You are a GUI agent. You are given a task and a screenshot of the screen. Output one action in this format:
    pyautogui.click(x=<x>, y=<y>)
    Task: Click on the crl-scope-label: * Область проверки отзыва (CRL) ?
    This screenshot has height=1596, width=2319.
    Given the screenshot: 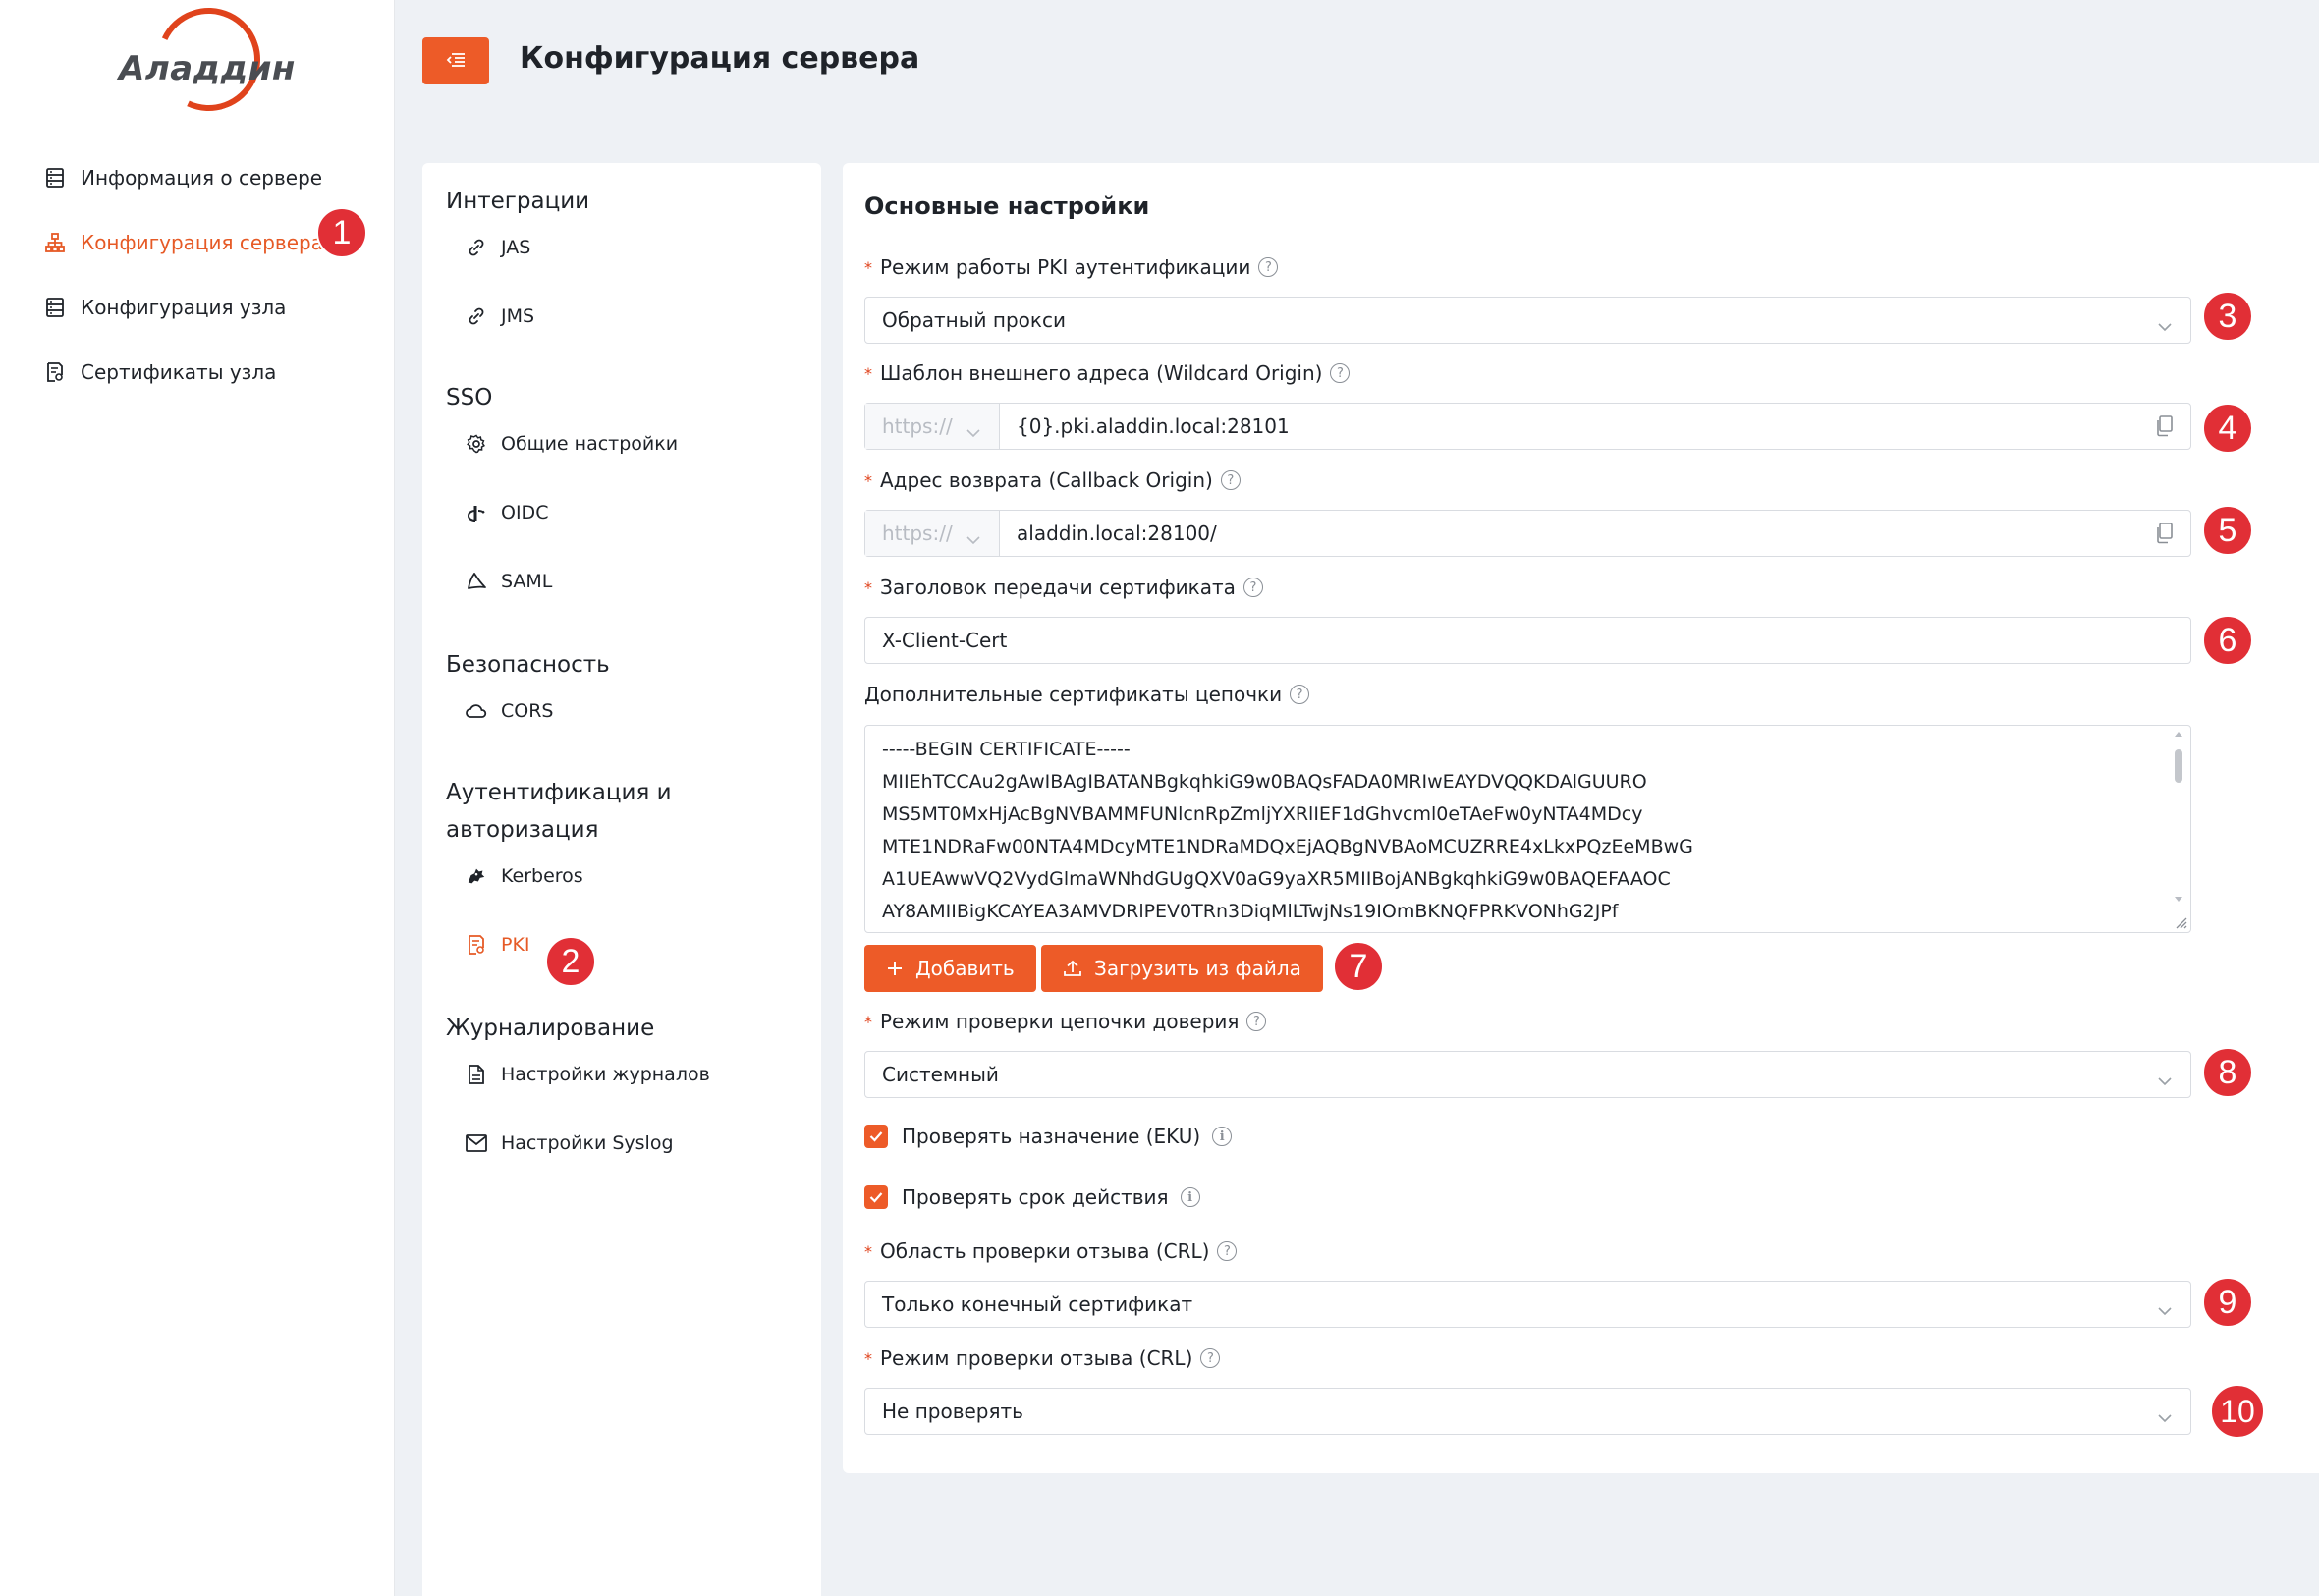 What is the action you would take?
    pyautogui.click(x=1051, y=1252)
    